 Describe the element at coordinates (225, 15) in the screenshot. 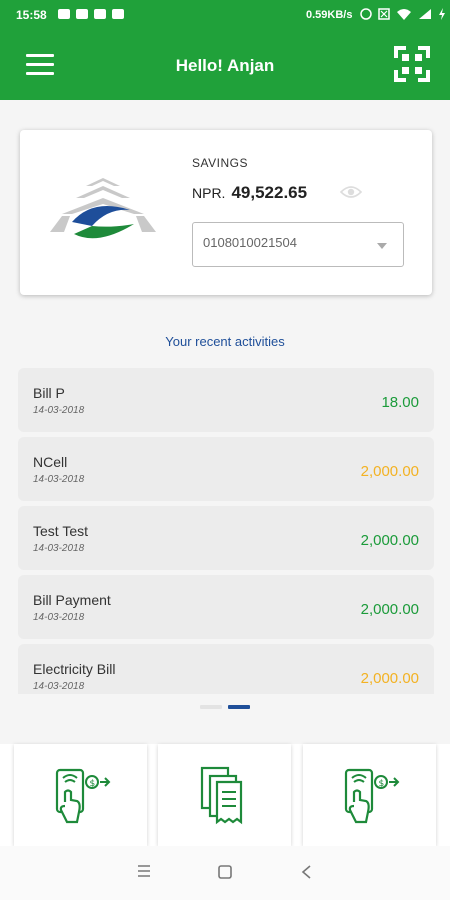

I see `status-bar: 15:58 0.59KB/s` at that location.